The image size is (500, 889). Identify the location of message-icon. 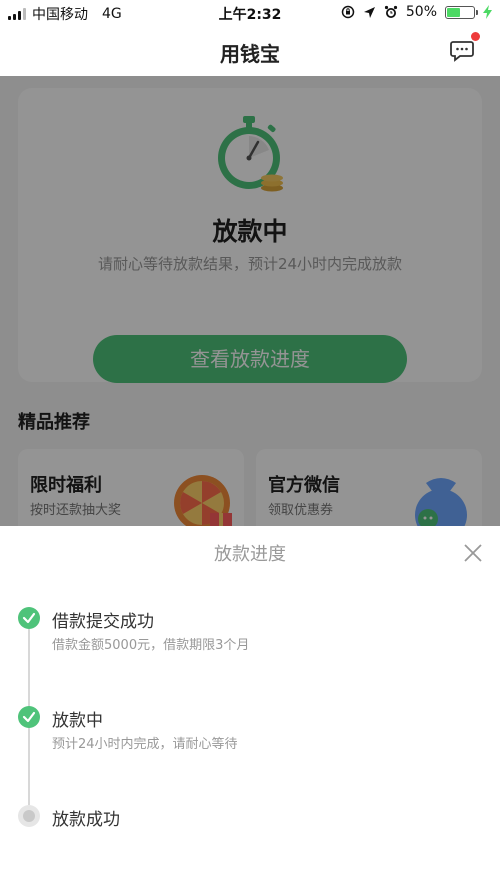
(462, 51).